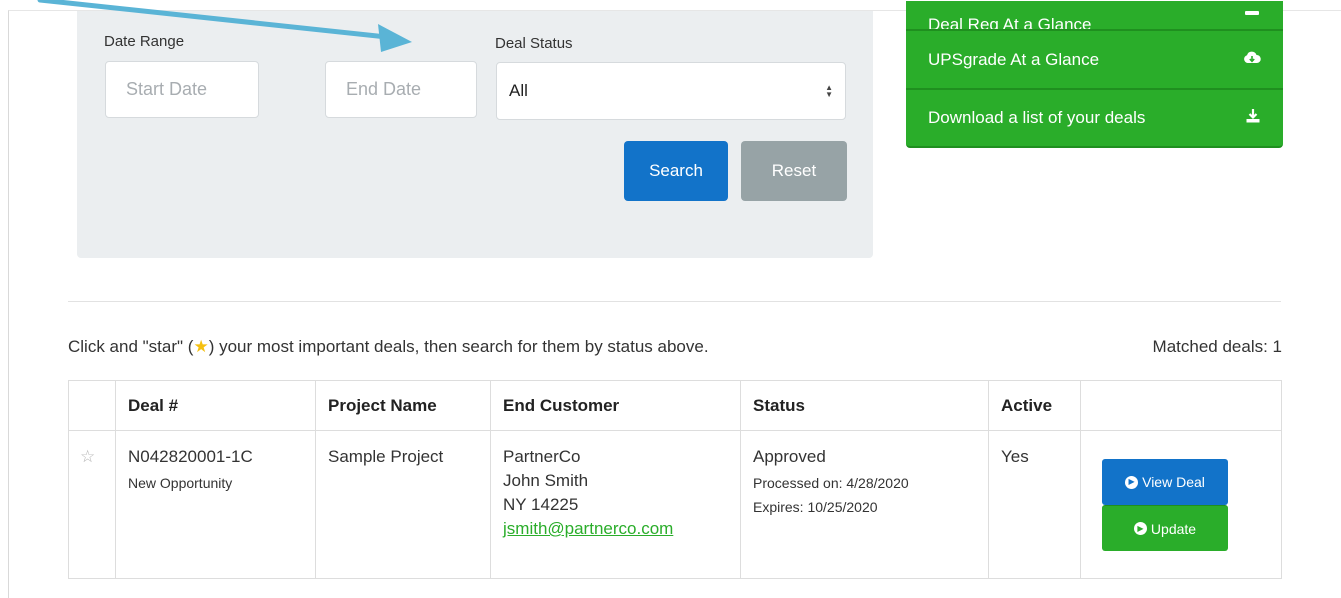 This screenshot has width=1341, height=598. Describe the element at coordinates (1010, 23) in the screenshot. I see `deal-reg-label: Deal Reg At a Glance` at that location.